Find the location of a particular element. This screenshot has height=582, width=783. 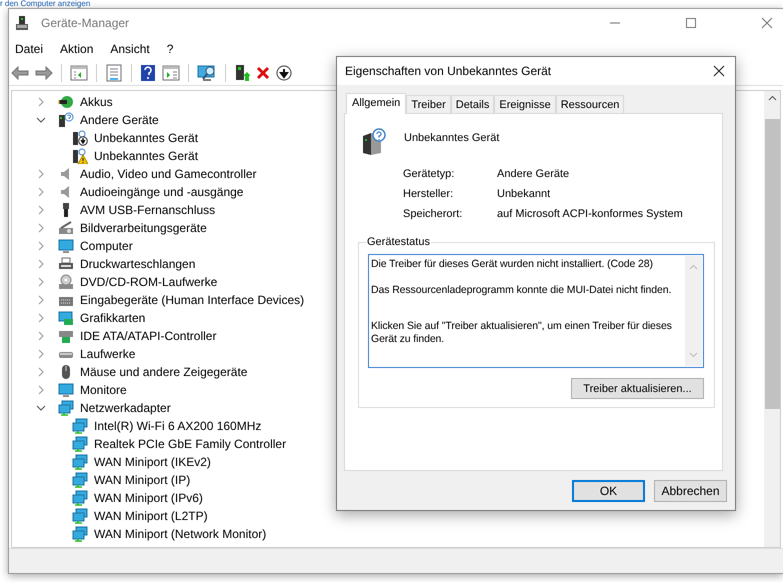

tree-item: WAN Miniport (IPv6) is located at coordinates (148, 498).